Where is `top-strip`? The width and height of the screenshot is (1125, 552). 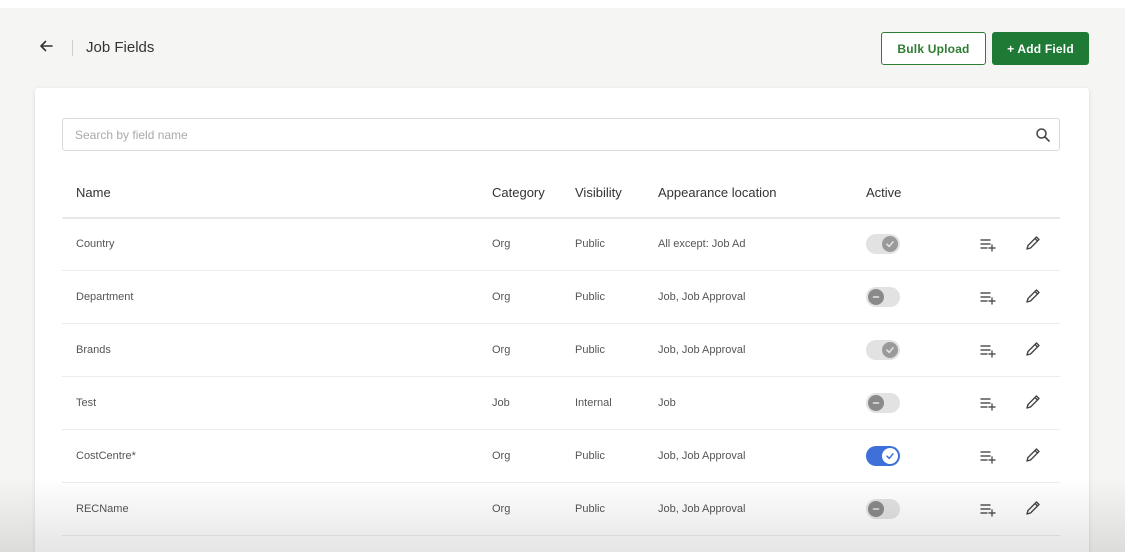
top-strip is located at coordinates (562, 4).